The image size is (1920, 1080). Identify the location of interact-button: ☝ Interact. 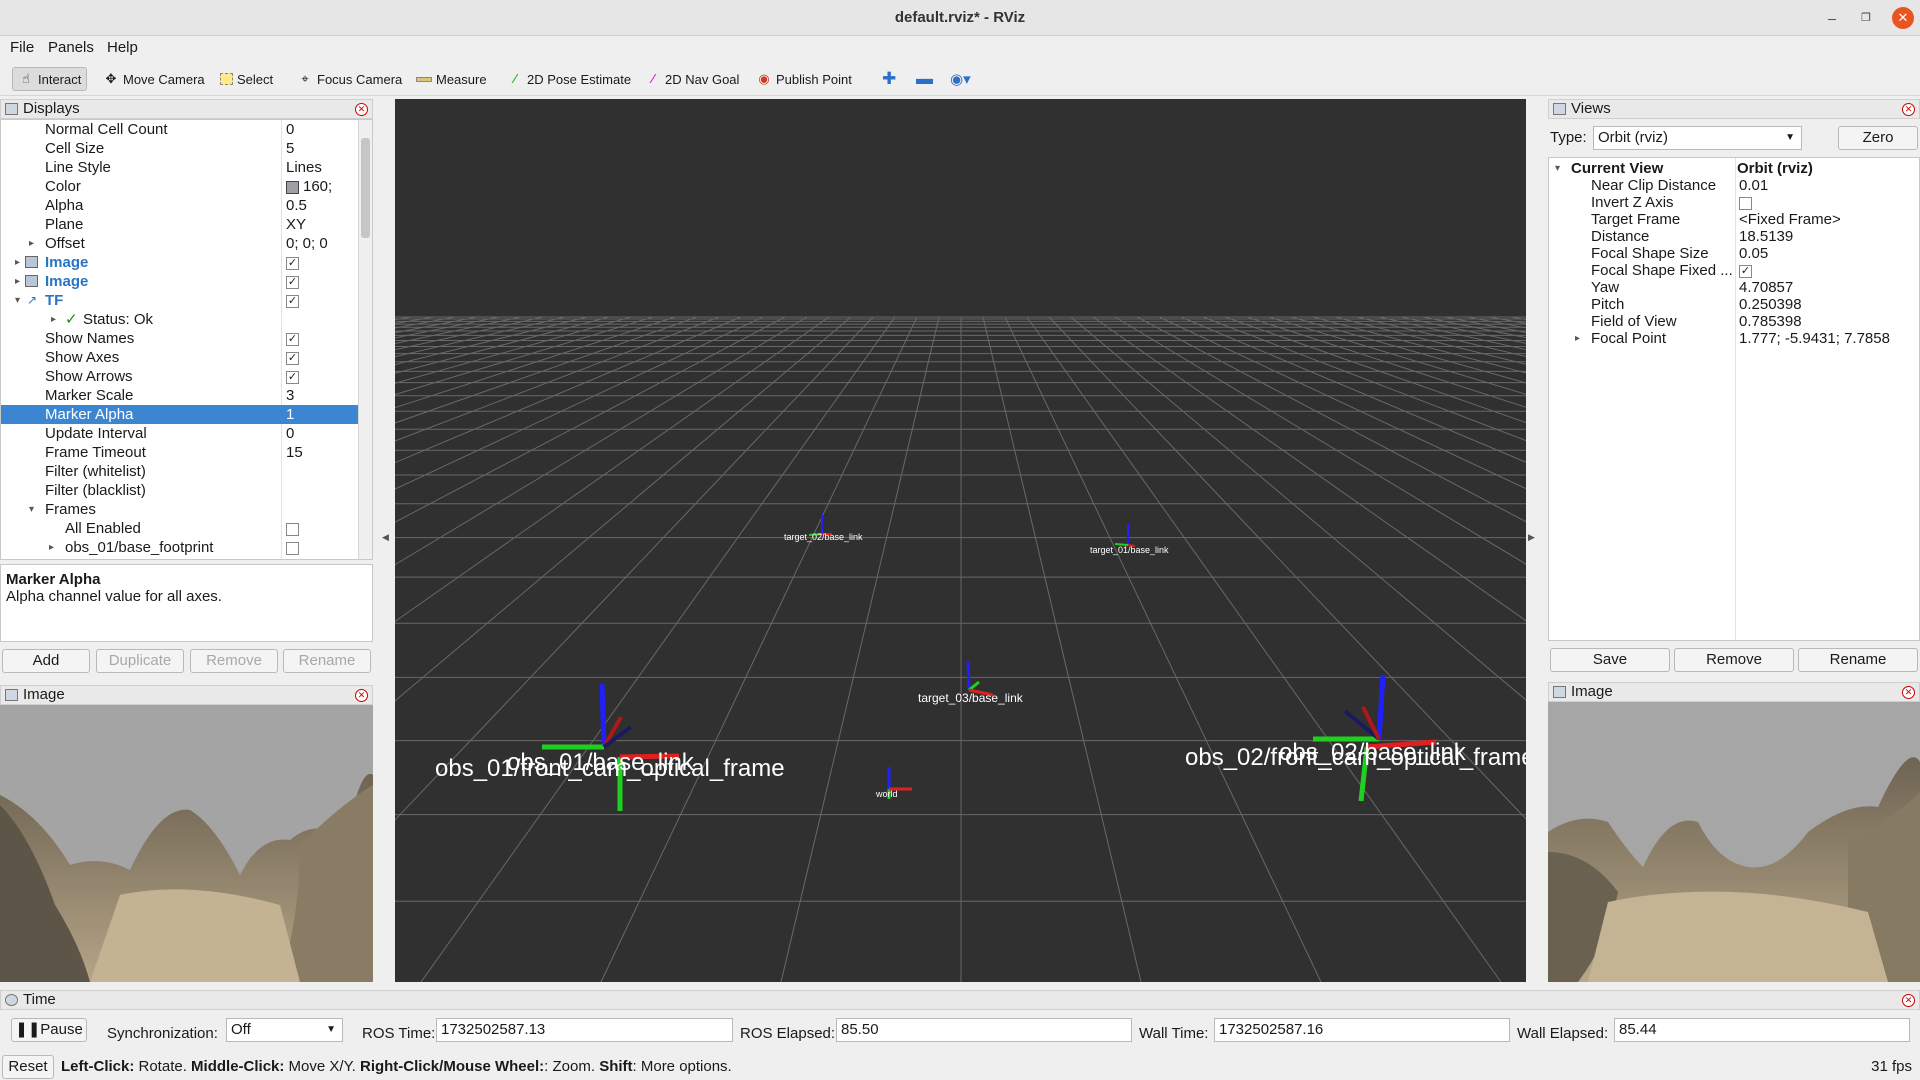
(50, 79).